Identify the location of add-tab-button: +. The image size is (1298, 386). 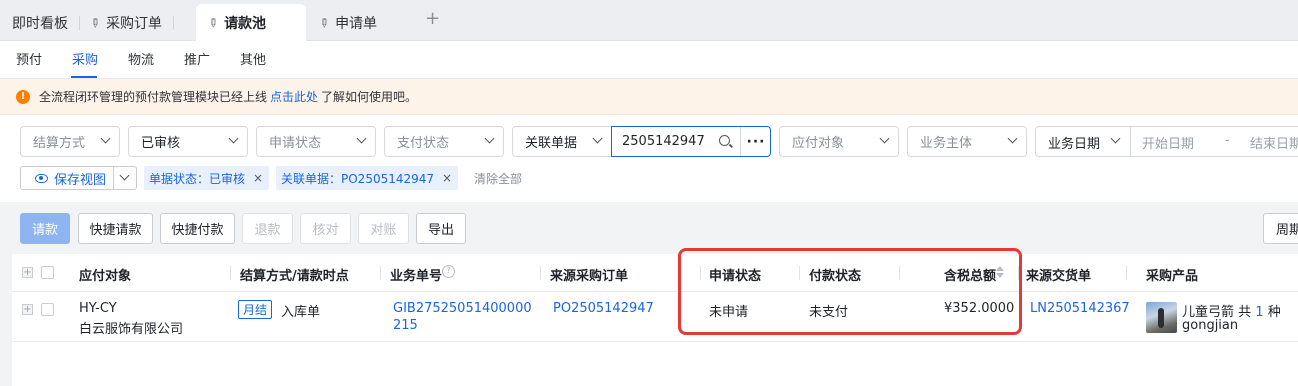
(432, 18).